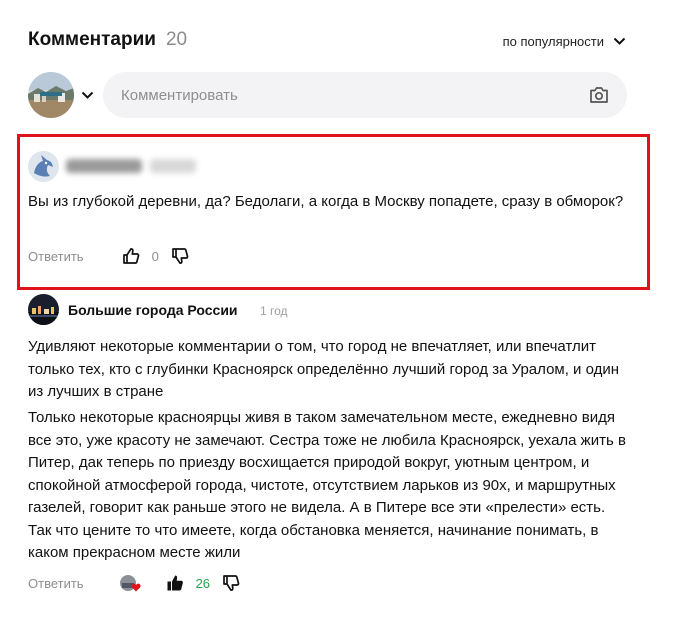 The height and width of the screenshot is (620, 679). I want to click on user-avatar, so click(51, 95).